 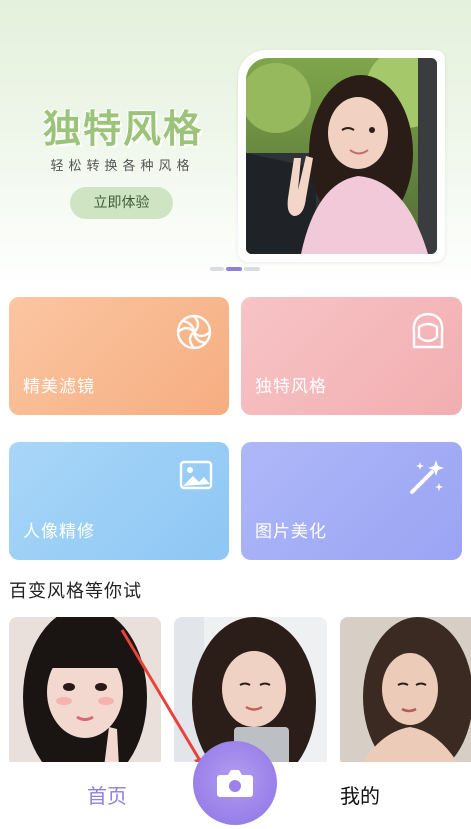 What do you see at coordinates (59, 387) in the screenshot?
I see `feature-label: 精美滤镜` at bounding box center [59, 387].